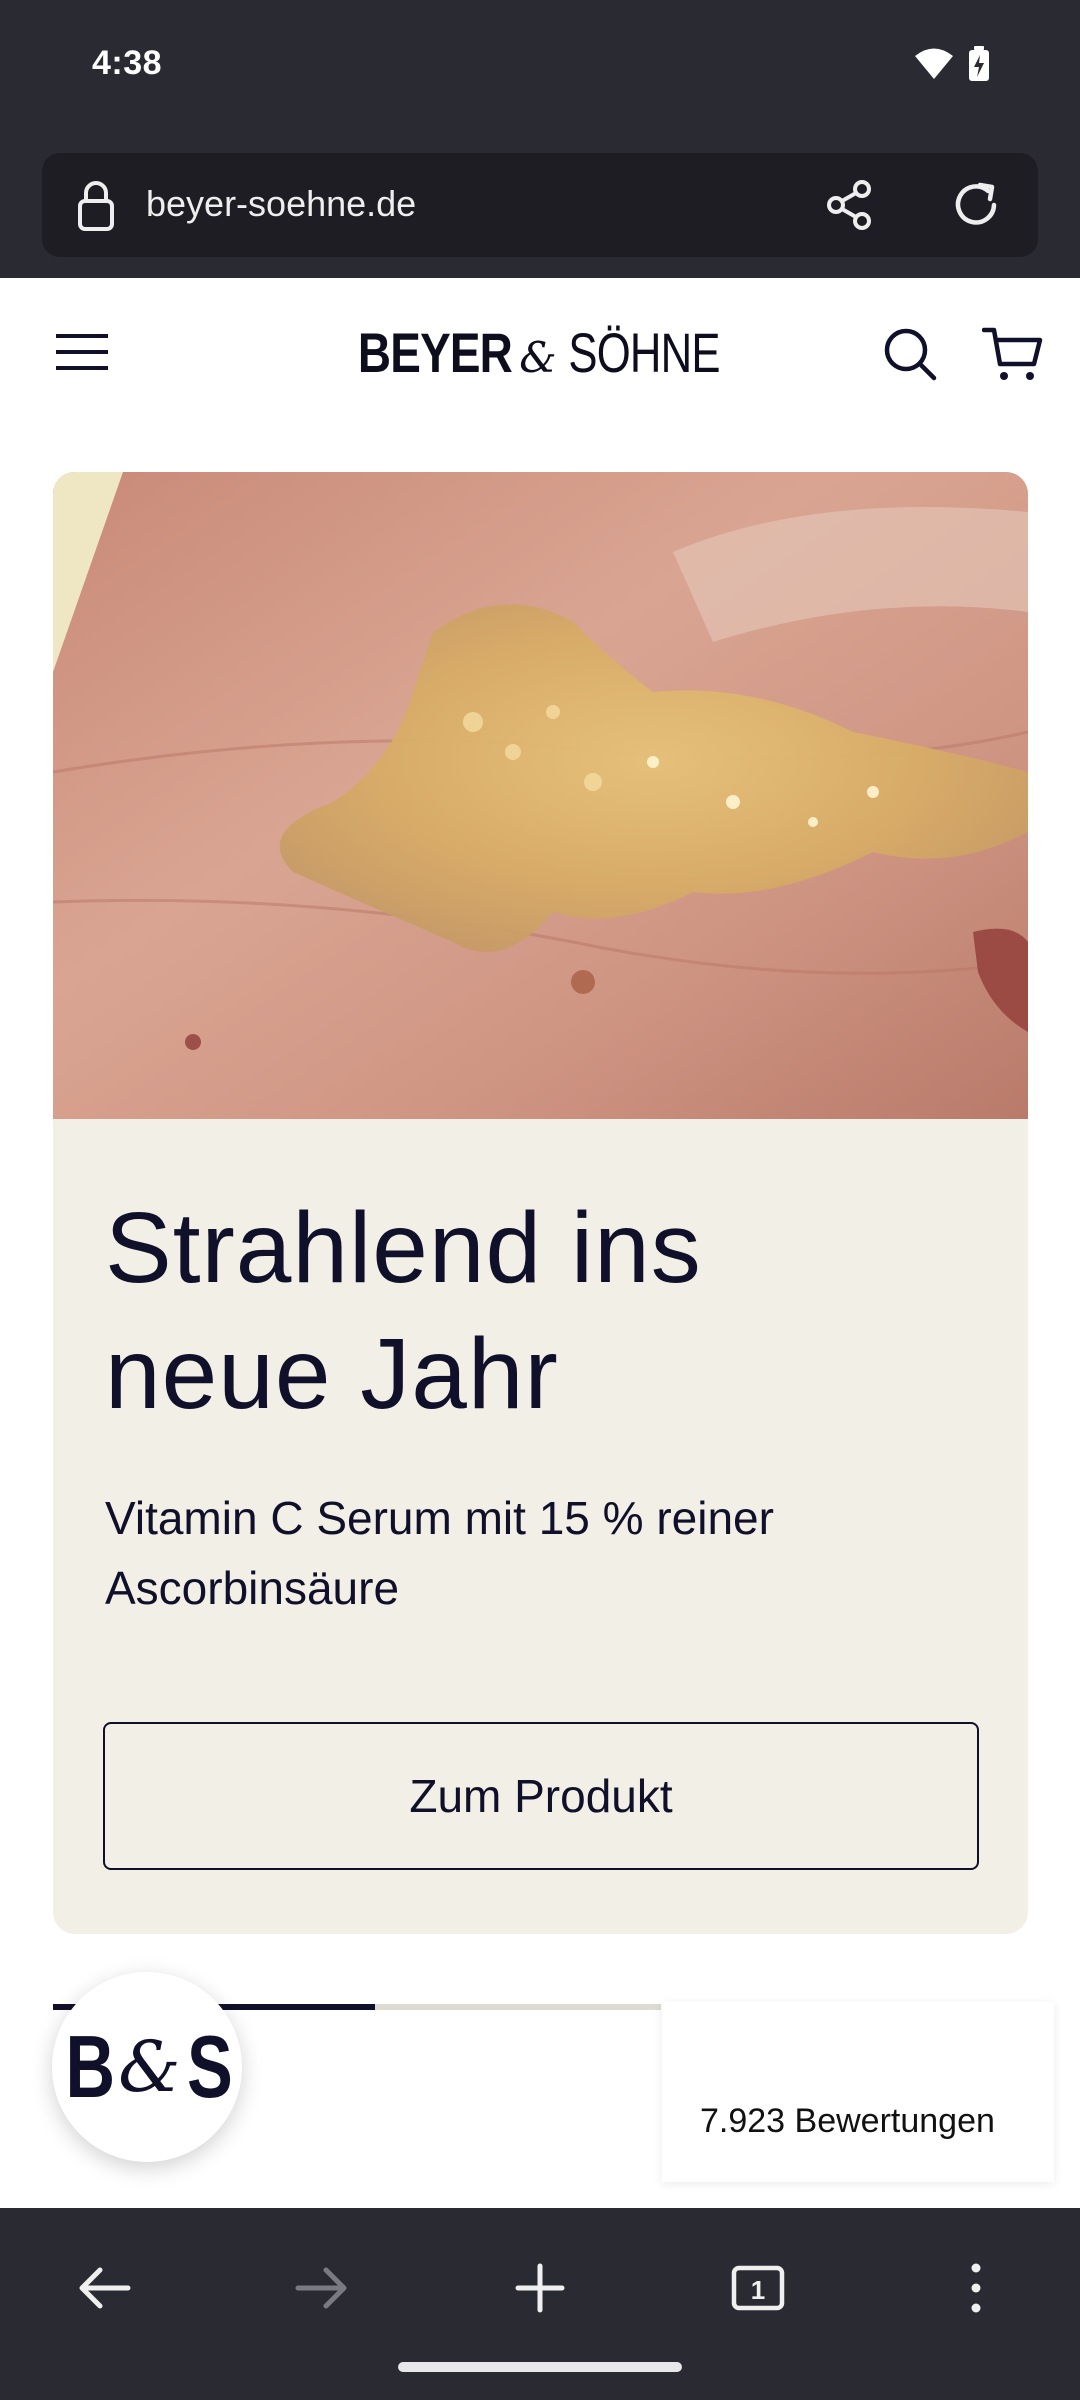 Image resolution: width=1080 pixels, height=2400 pixels. What do you see at coordinates (439, 1518) in the screenshot?
I see `hero-subtitle-line1: Vitamin C Serum mit 15 % reiner` at bounding box center [439, 1518].